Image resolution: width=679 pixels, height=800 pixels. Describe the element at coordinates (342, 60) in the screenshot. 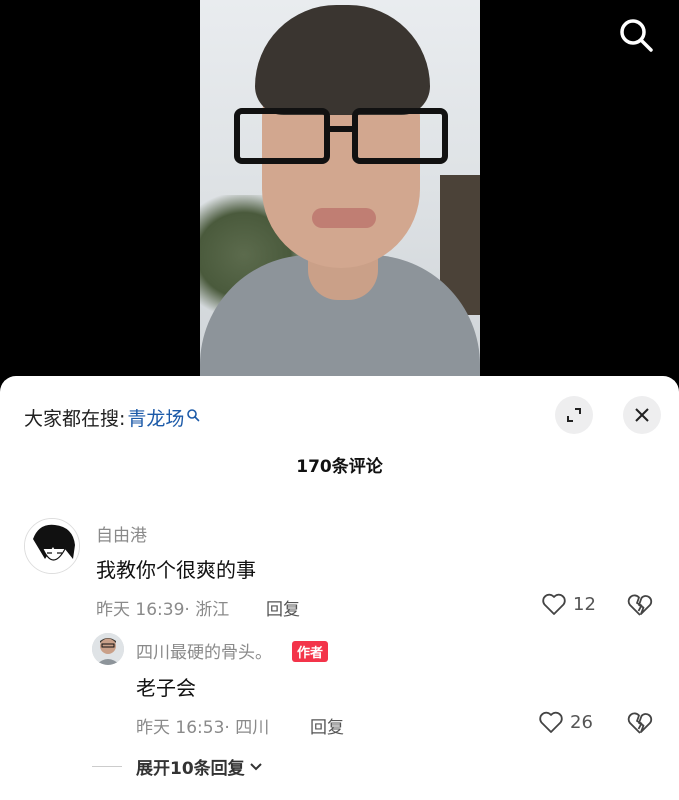

I see `person-hair` at that location.